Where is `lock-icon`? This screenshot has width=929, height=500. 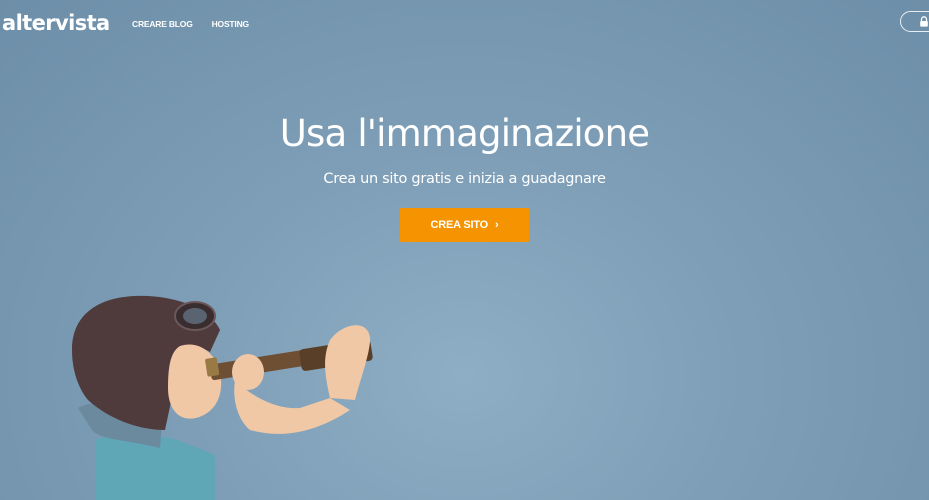
lock-icon is located at coordinates (924, 21).